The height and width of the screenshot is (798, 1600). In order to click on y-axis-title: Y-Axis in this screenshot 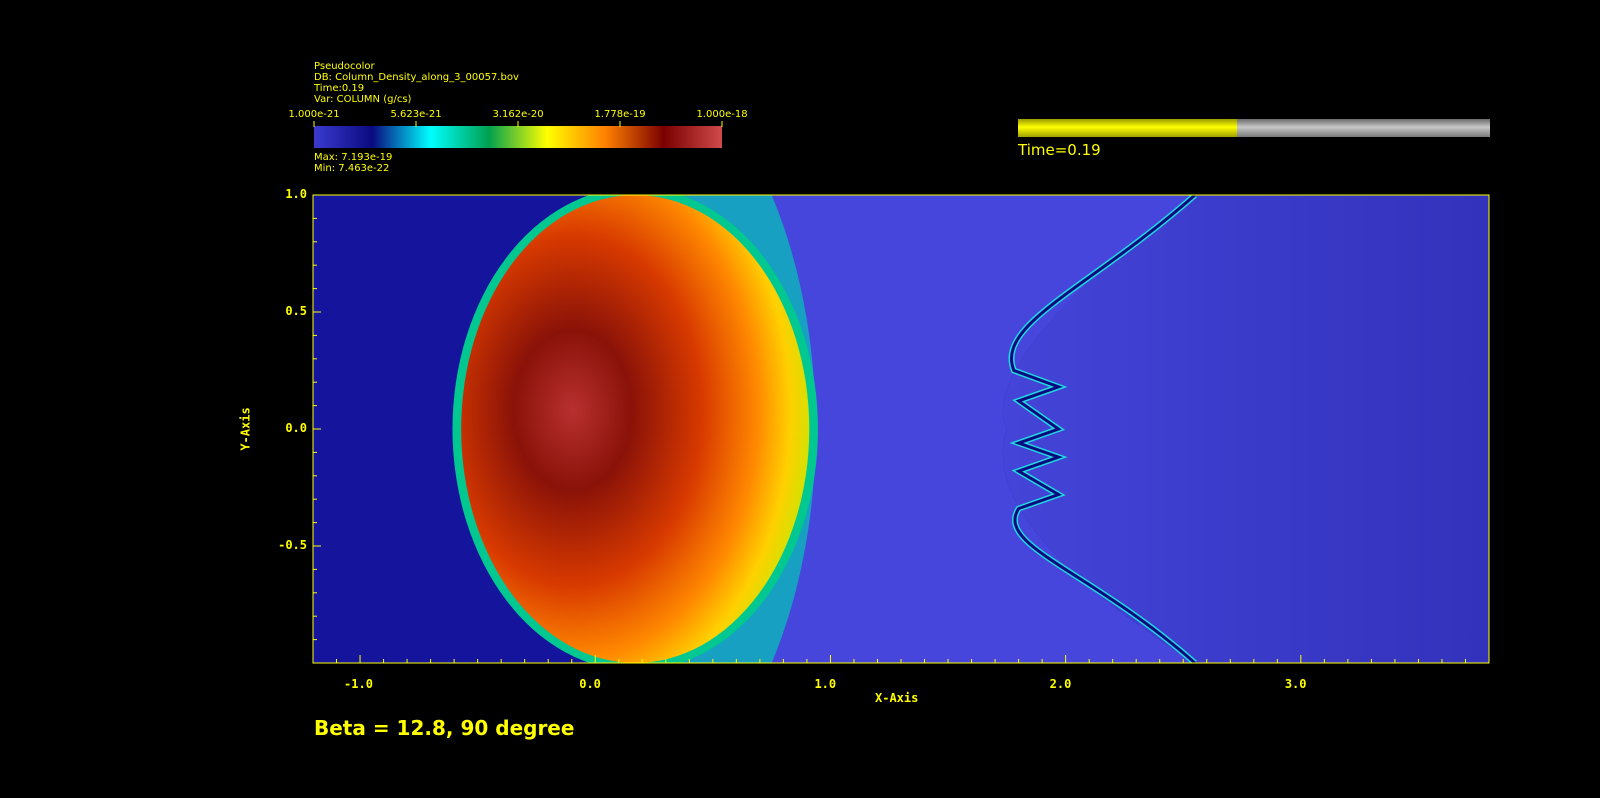, I will do `click(245, 429)`.